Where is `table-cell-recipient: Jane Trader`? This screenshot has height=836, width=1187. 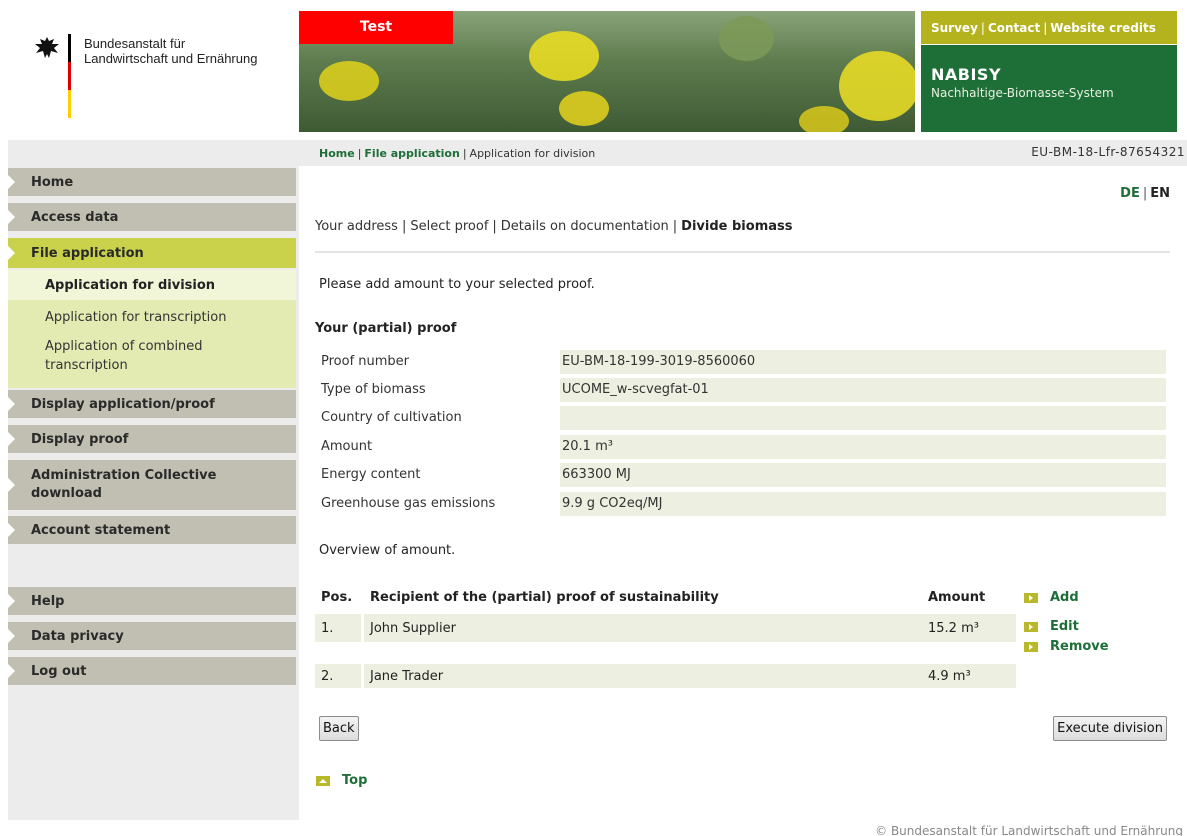 table-cell-recipient: Jane Trader is located at coordinates (644, 676).